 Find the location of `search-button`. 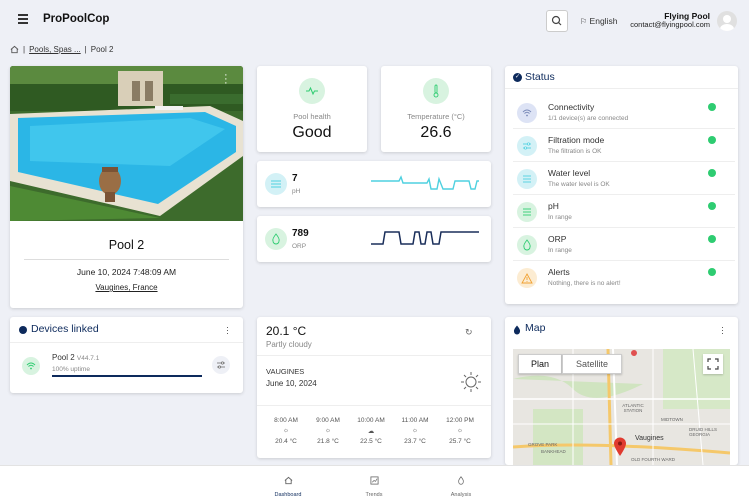

search-button is located at coordinates (557, 21).